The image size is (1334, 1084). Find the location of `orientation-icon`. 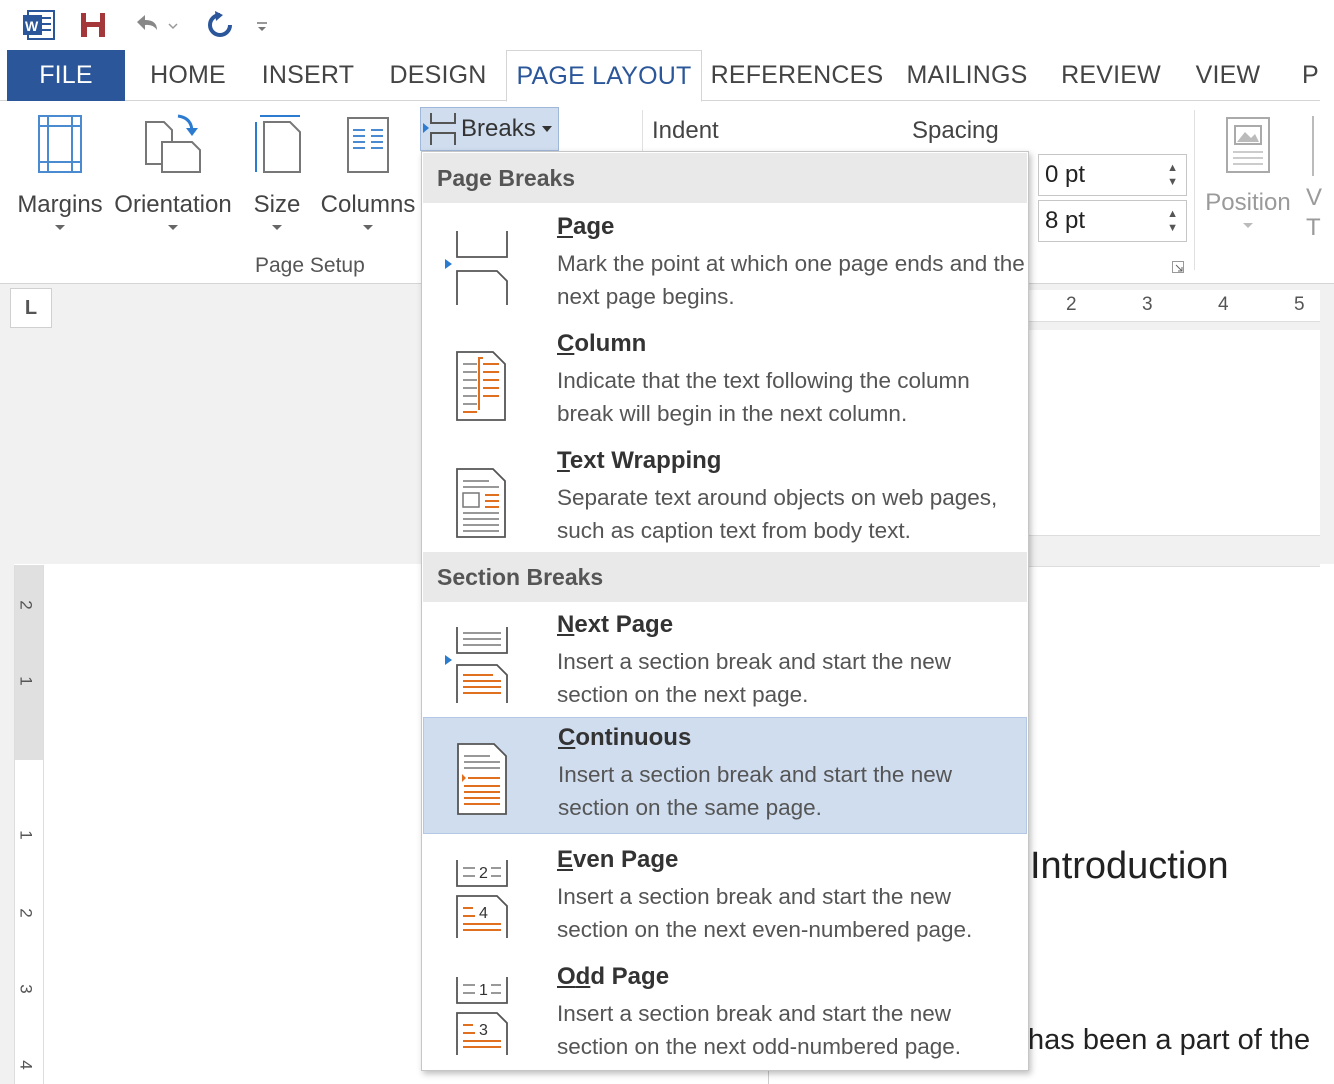

orientation-icon is located at coordinates (173, 143).